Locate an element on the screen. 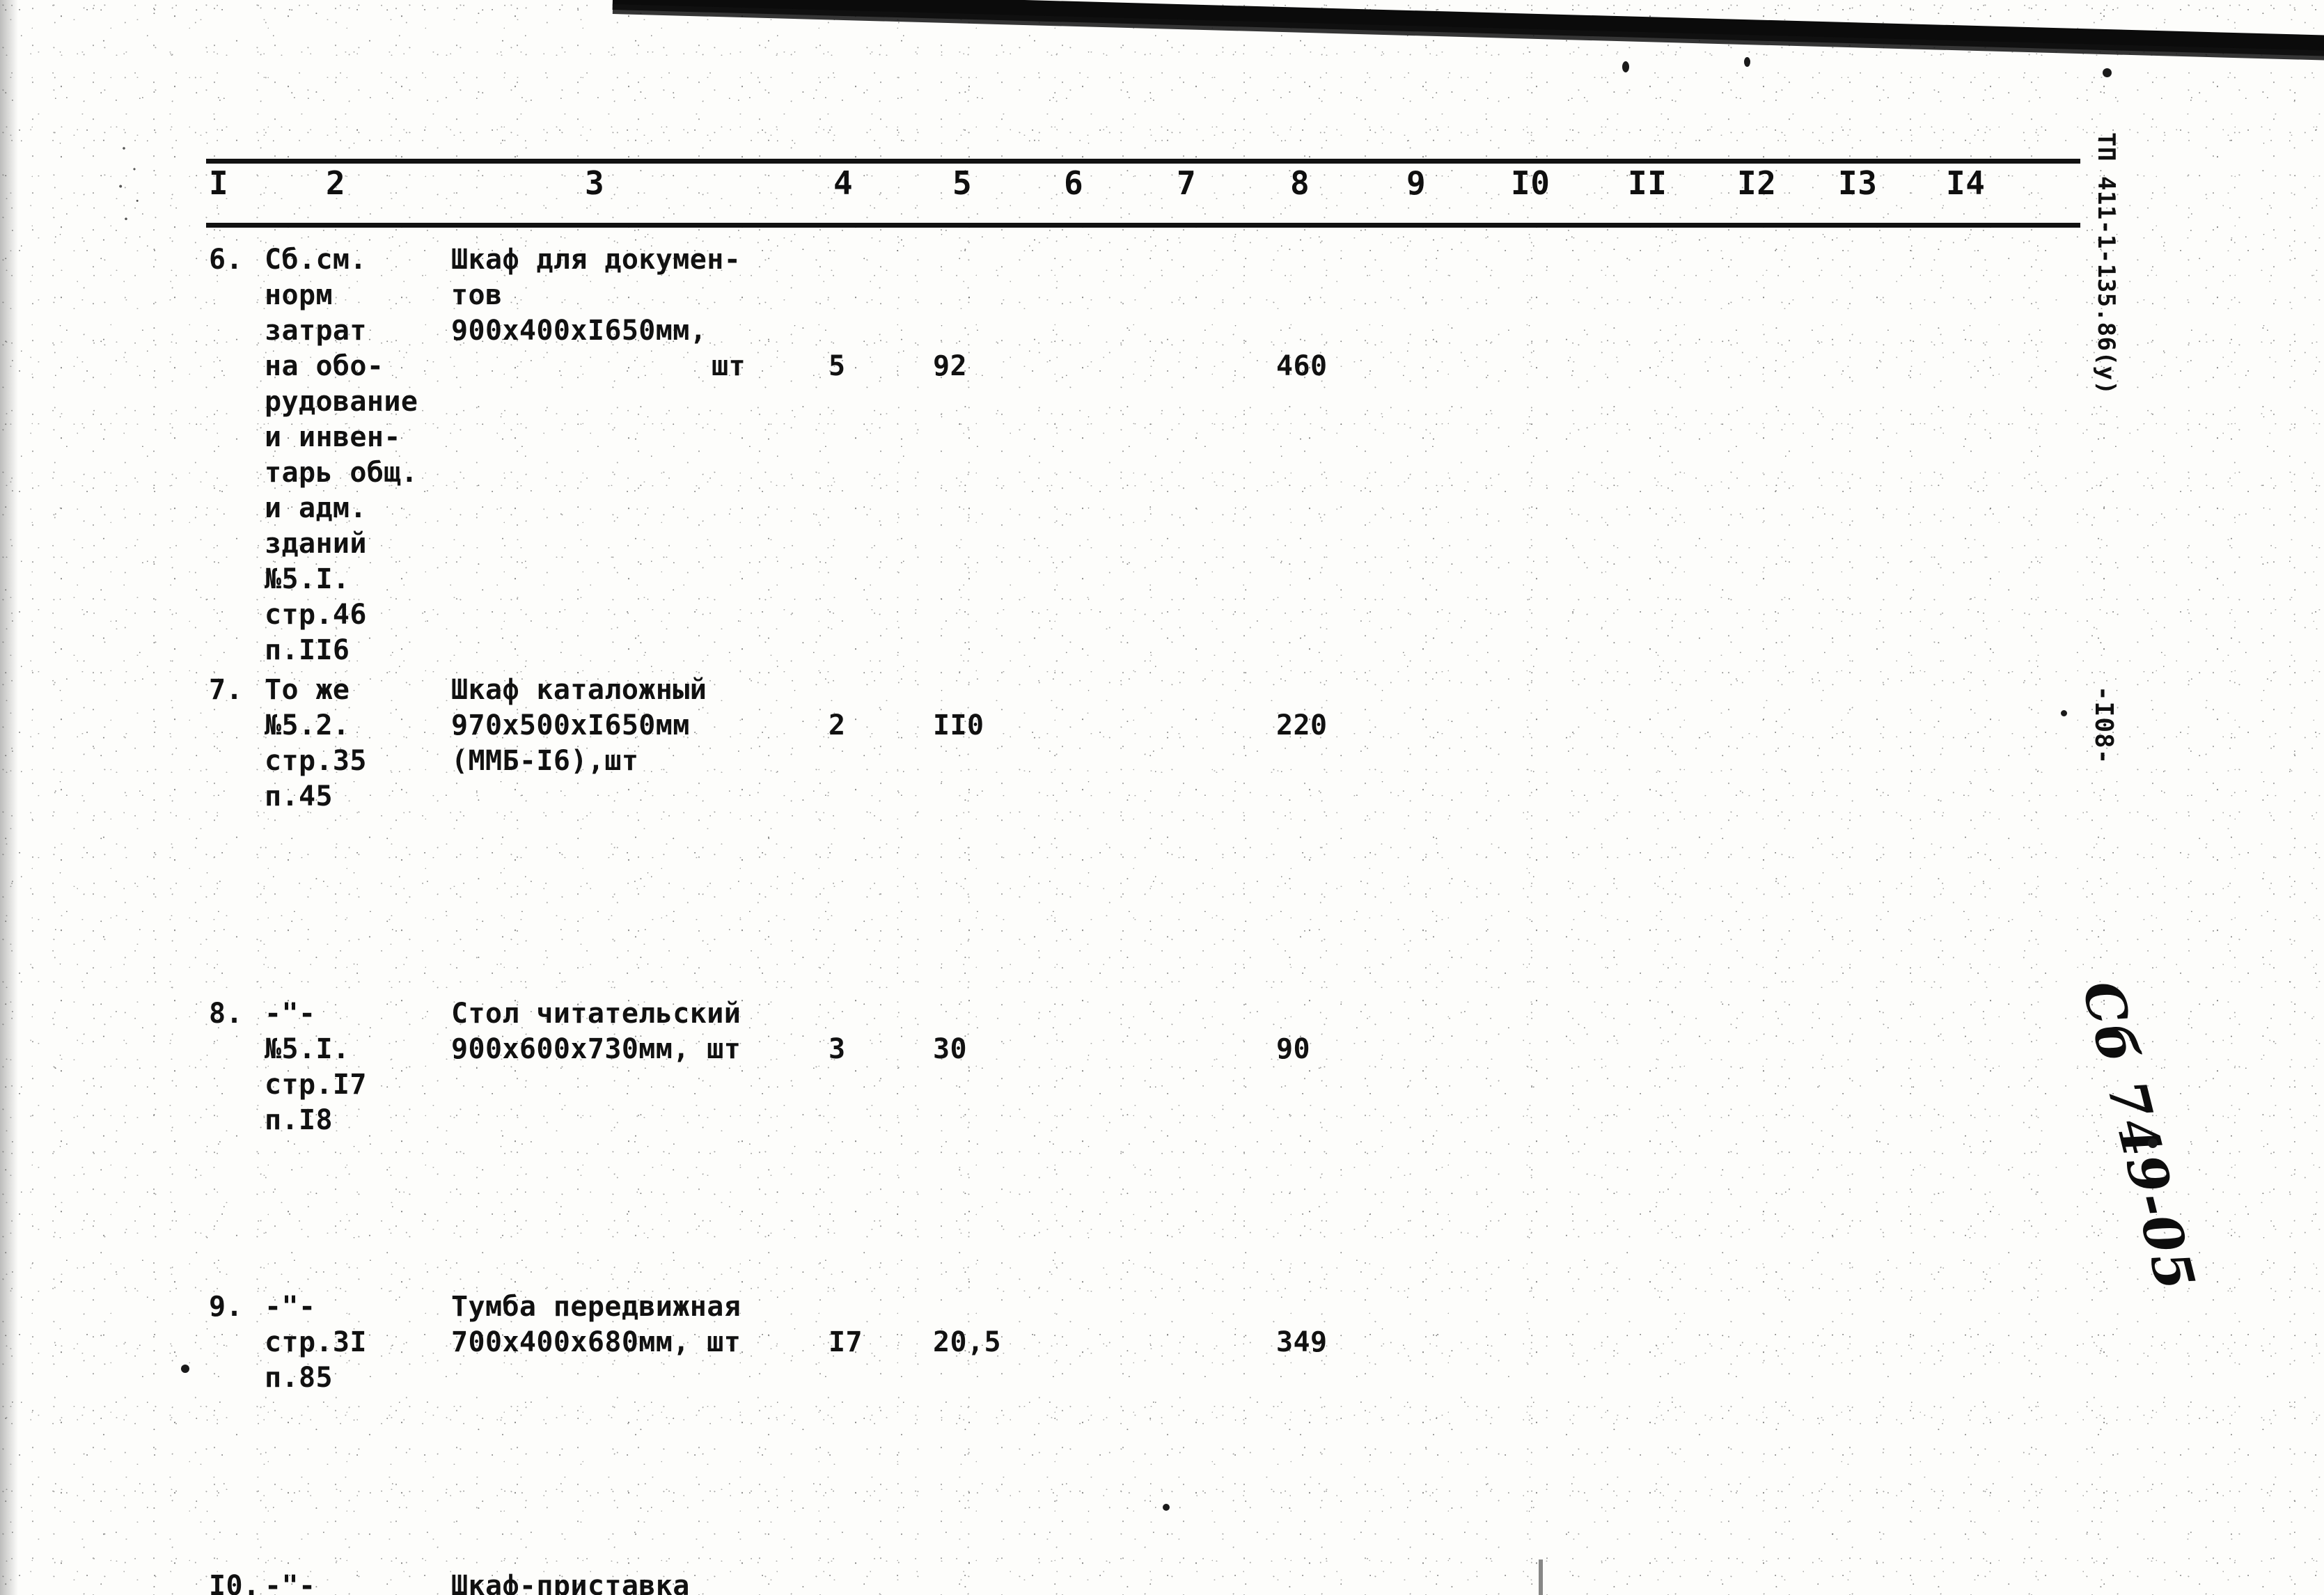 This screenshot has height=1595, width=2324. row-reference: -"- стр.3I п.85 is located at coordinates (316, 1342).